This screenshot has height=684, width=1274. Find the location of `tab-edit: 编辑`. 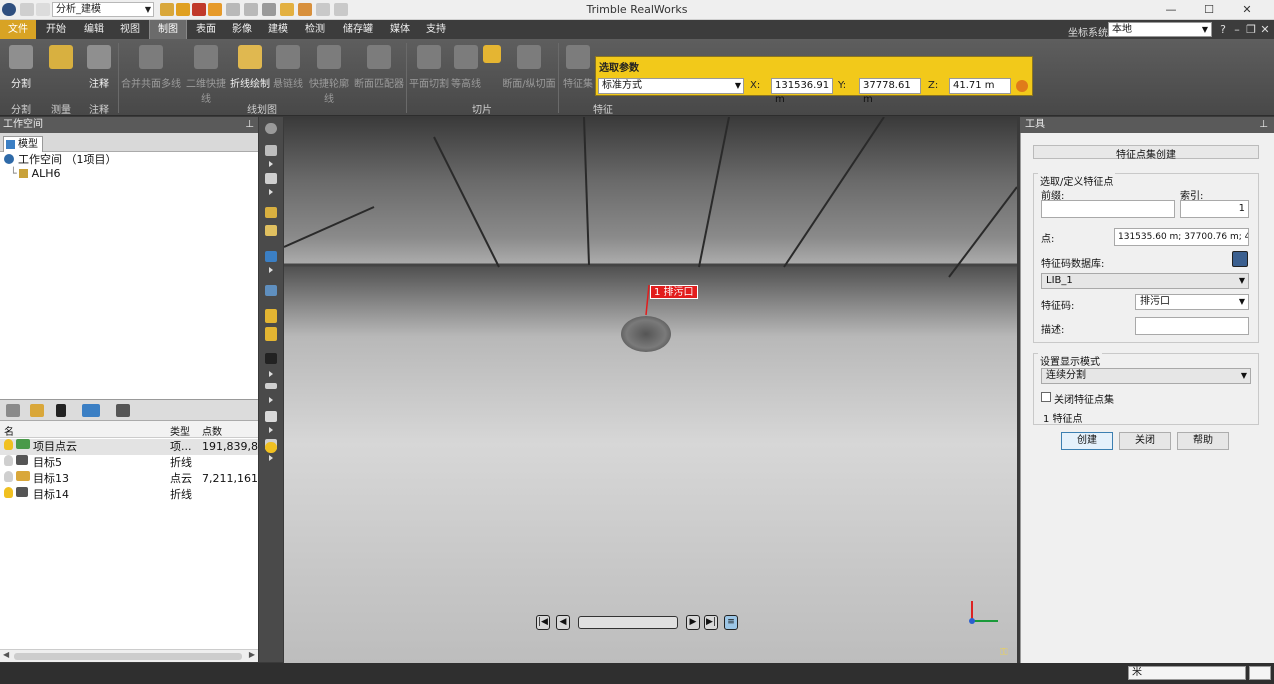

tab-edit: 编辑 is located at coordinates (94, 29).